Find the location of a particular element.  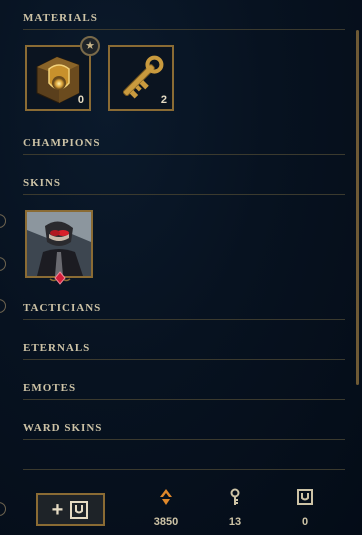

champion-skin-portrait is located at coordinates (59, 244).